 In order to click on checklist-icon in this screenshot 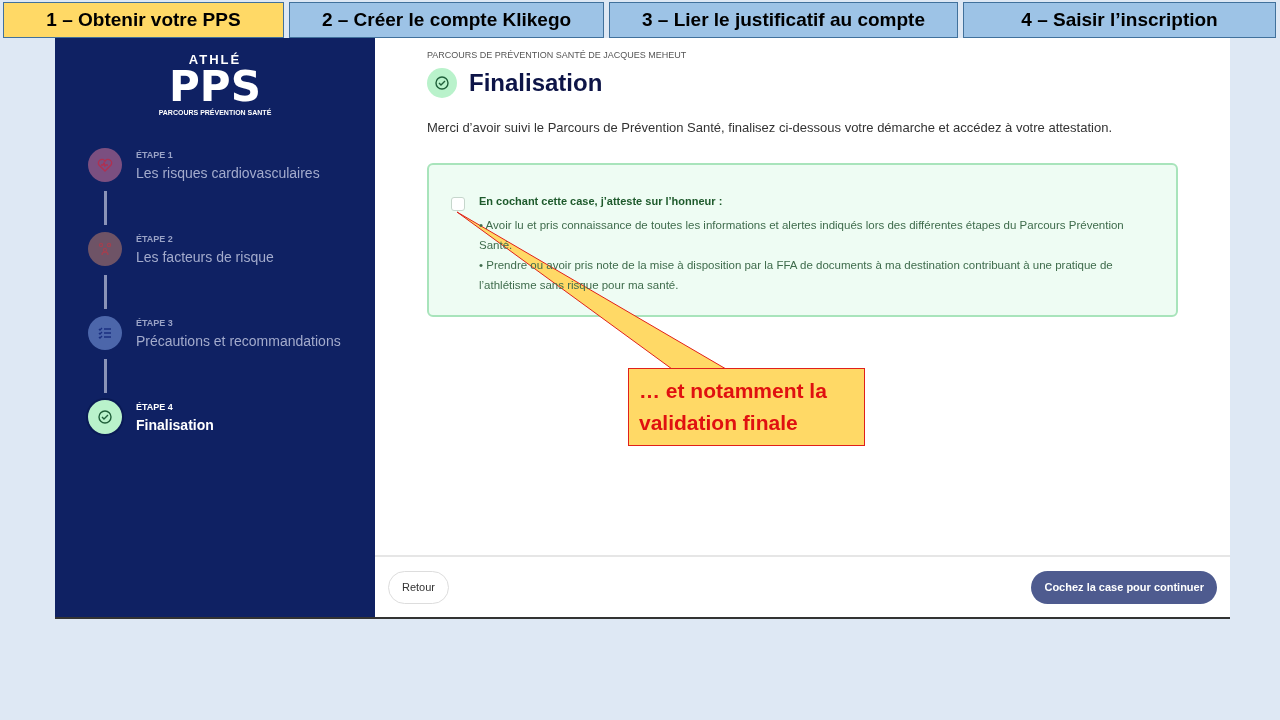, I will do `click(105, 333)`.